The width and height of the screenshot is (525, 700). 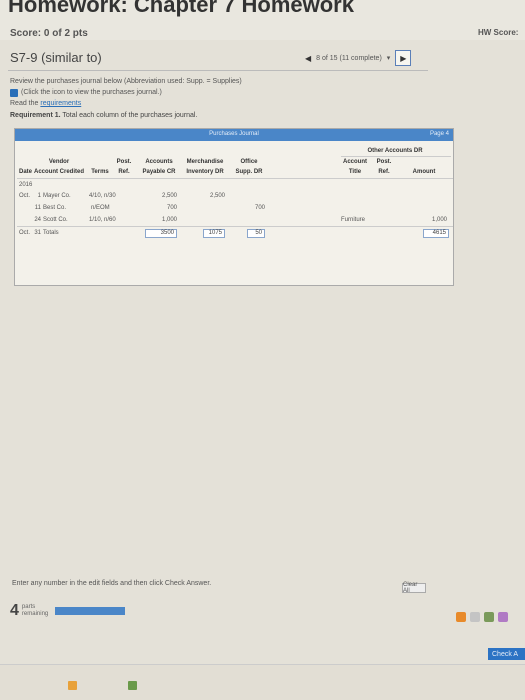 I want to click on score: Score: 0 of 2 pts, so click(x=49, y=33).